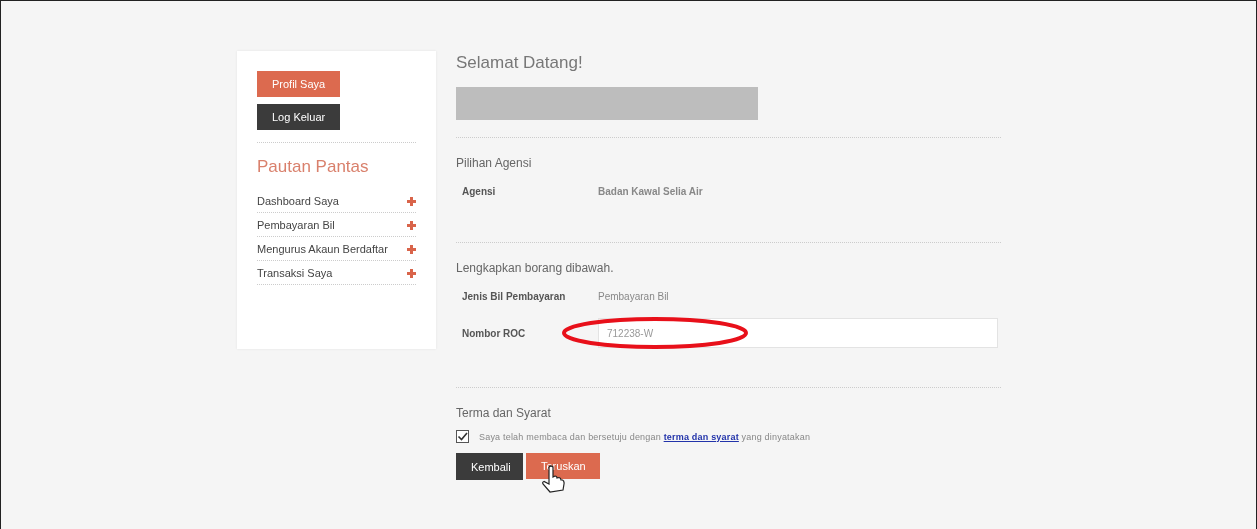  I want to click on sidebar-item: Mengurus Akaun Berdaftar, so click(322, 249).